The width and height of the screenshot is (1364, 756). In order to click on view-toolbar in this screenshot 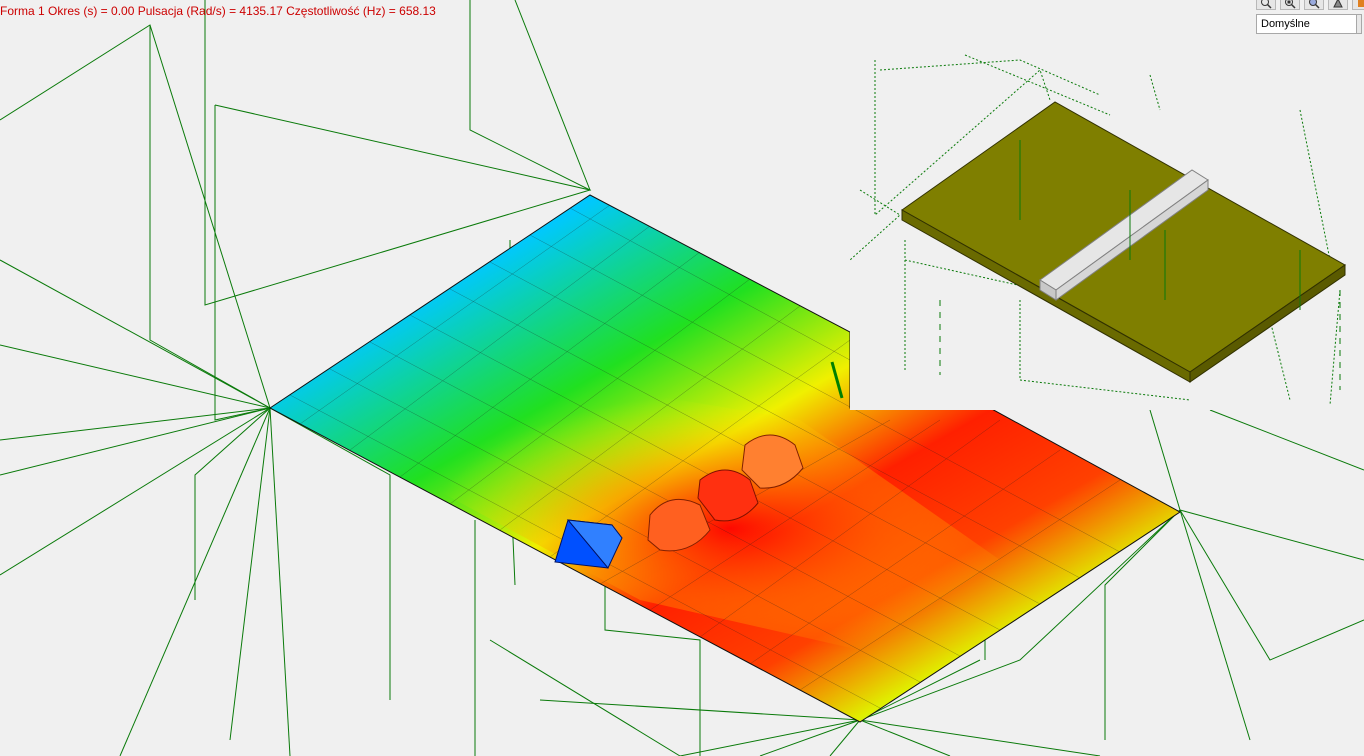, I will do `click(1310, 5)`.